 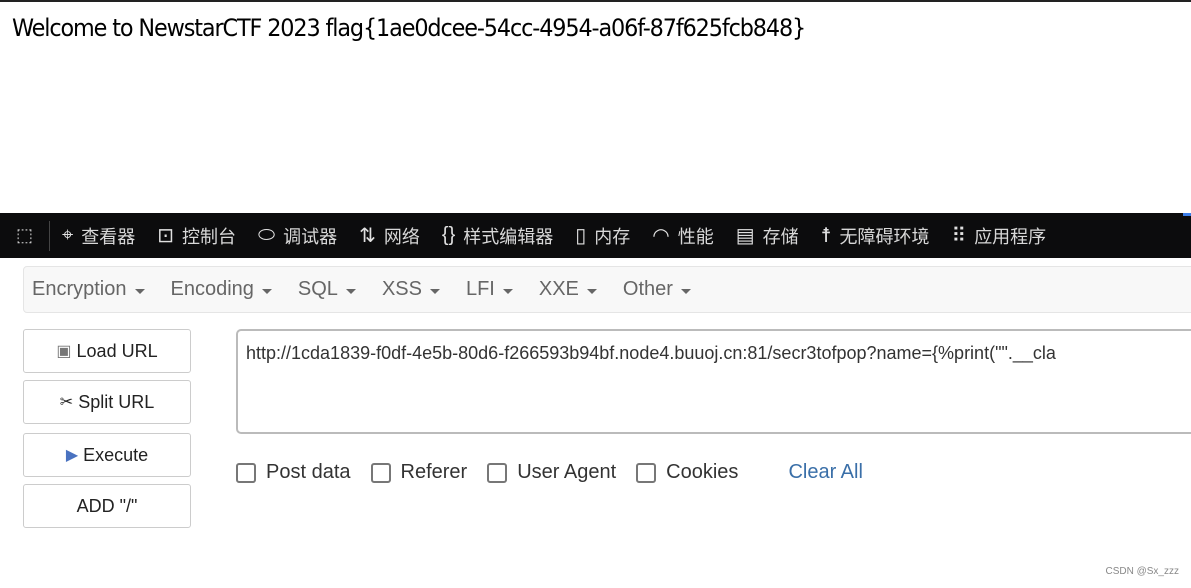 I want to click on tab-memory: ▯ 内存, so click(x=602, y=236).